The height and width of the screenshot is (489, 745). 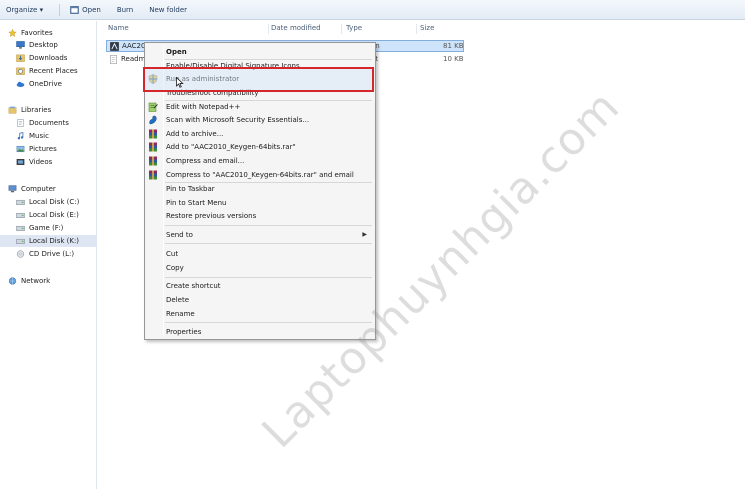 I want to click on burn-label: Burn, so click(x=125, y=9).